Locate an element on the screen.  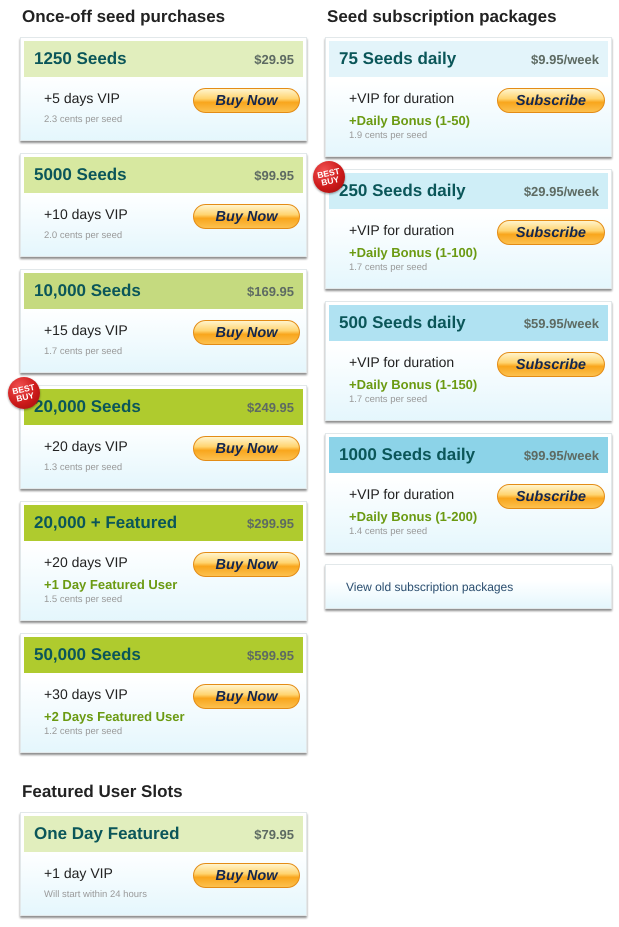
package-price: $299.95 is located at coordinates (270, 523).